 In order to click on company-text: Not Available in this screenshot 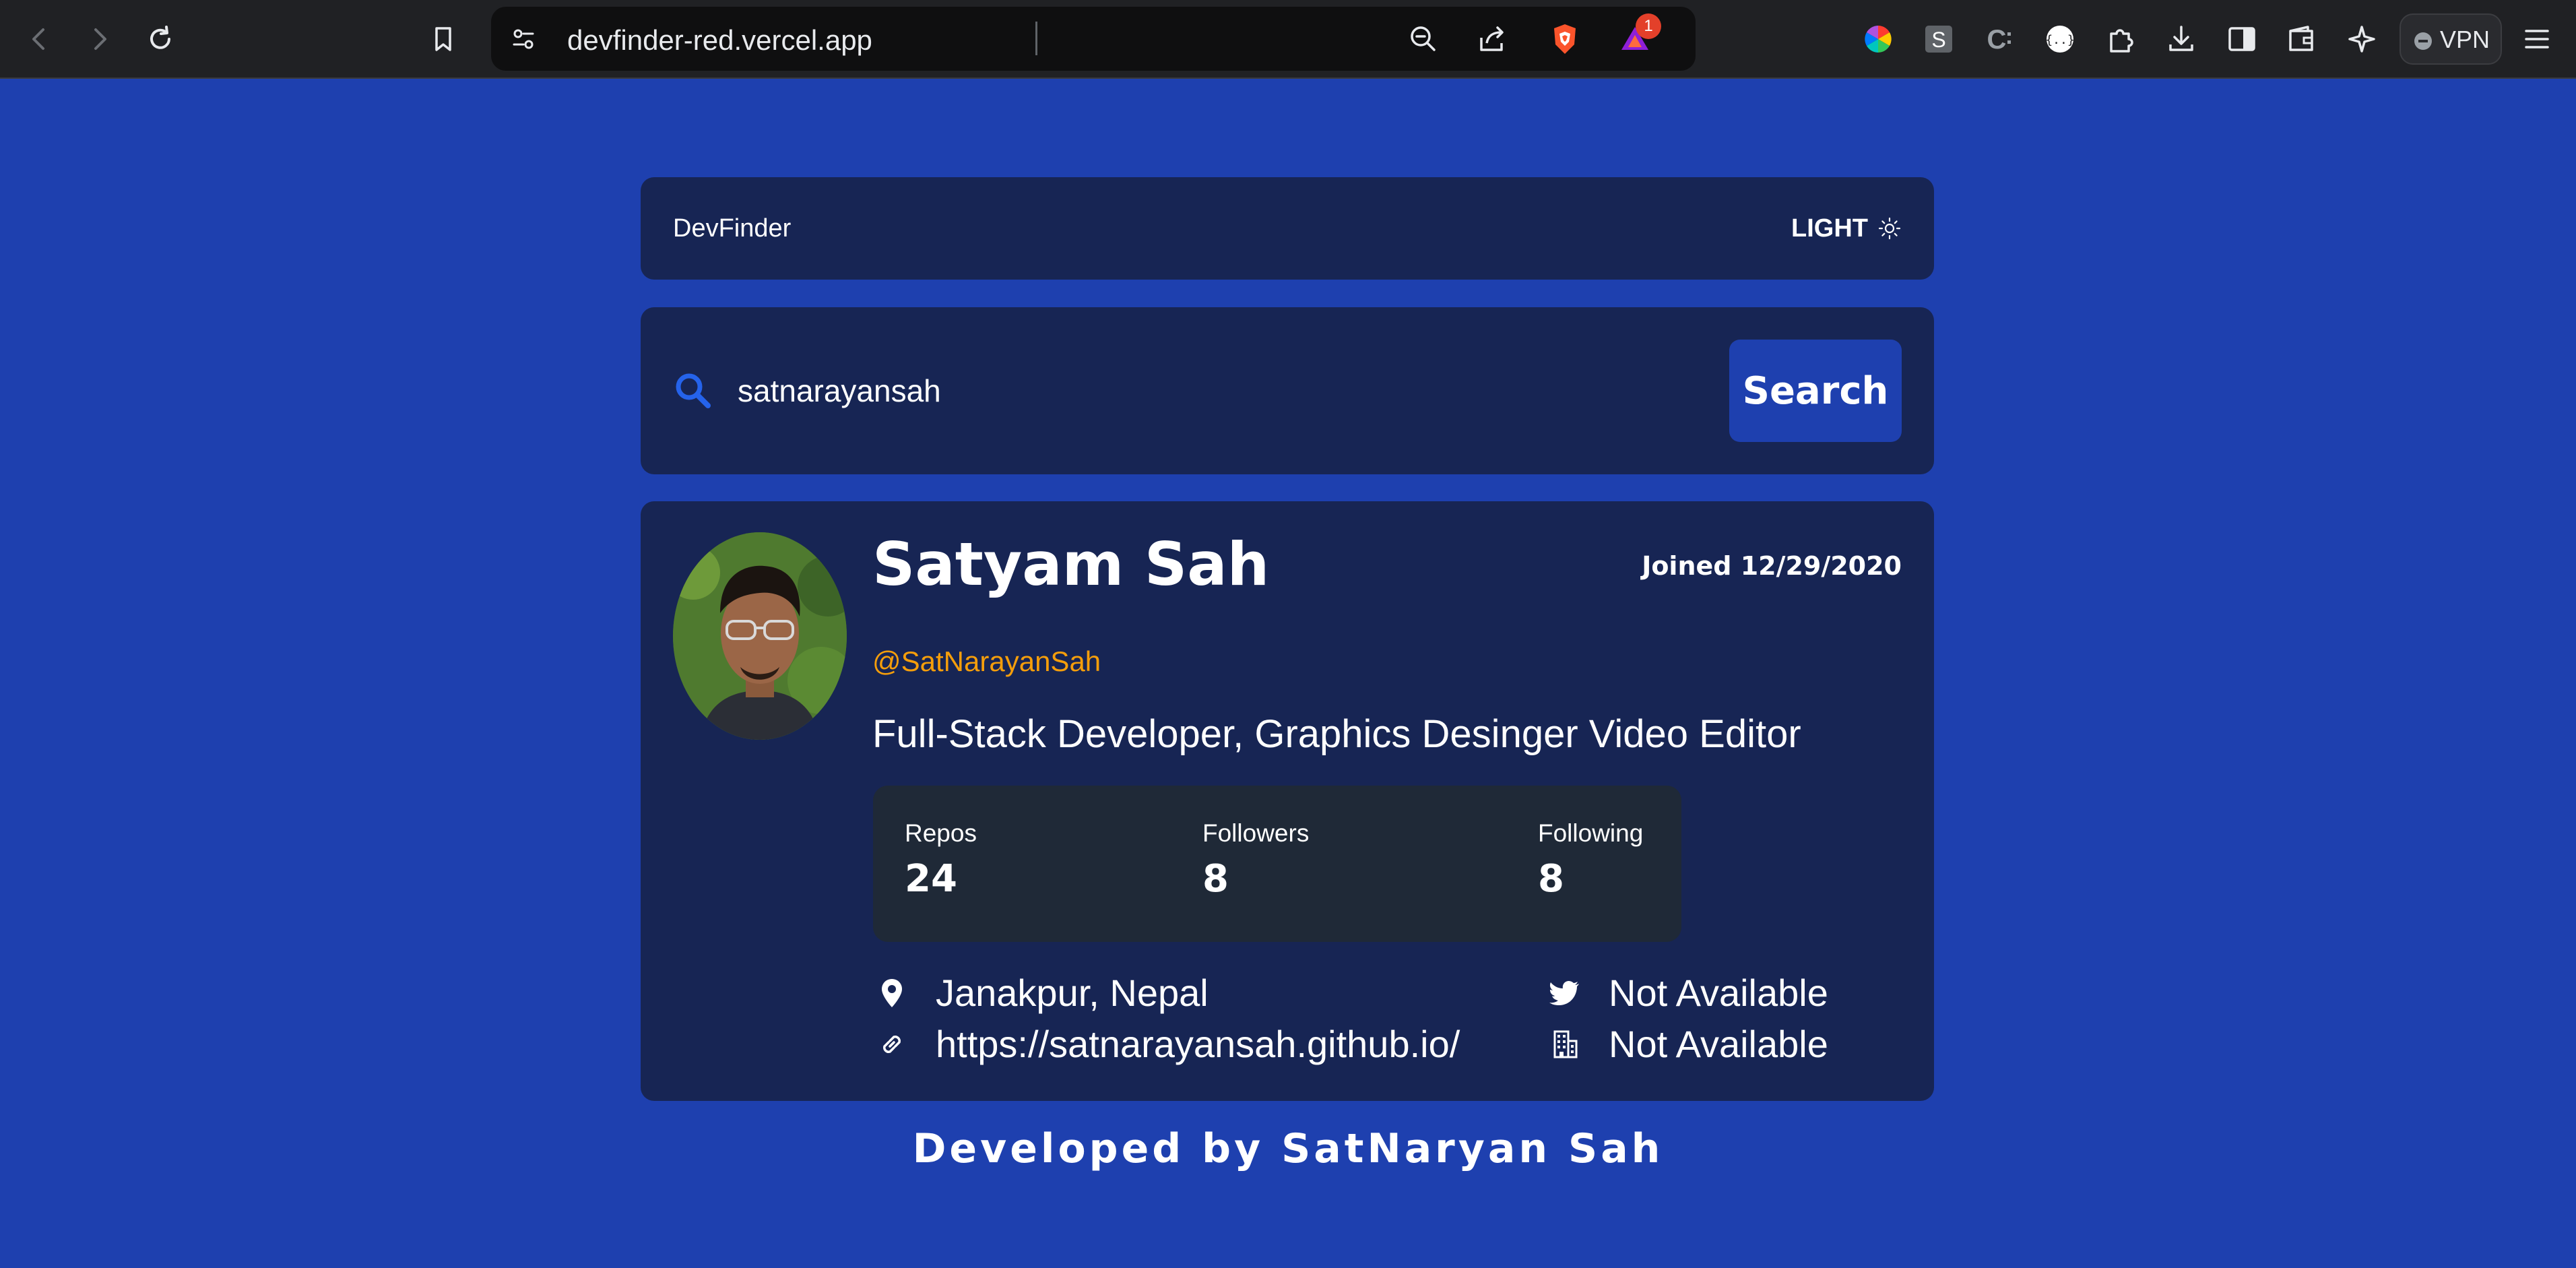, I will do `click(1719, 1044)`.